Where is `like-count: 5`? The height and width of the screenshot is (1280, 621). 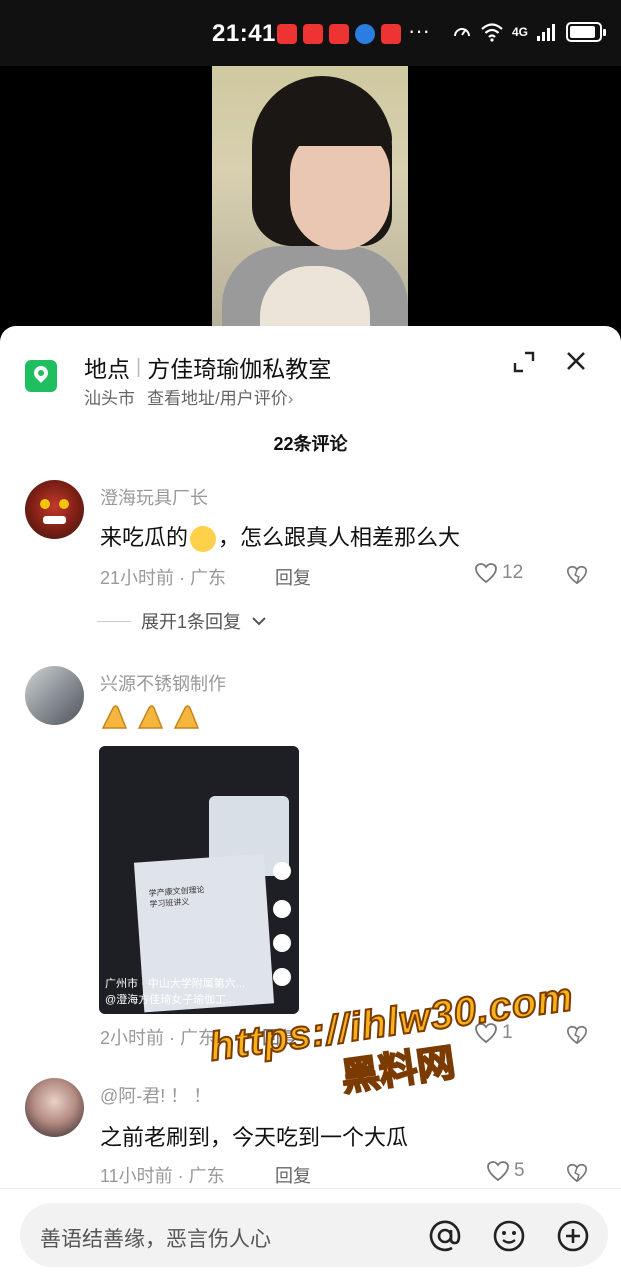
like-count: 5 is located at coordinates (519, 1170).